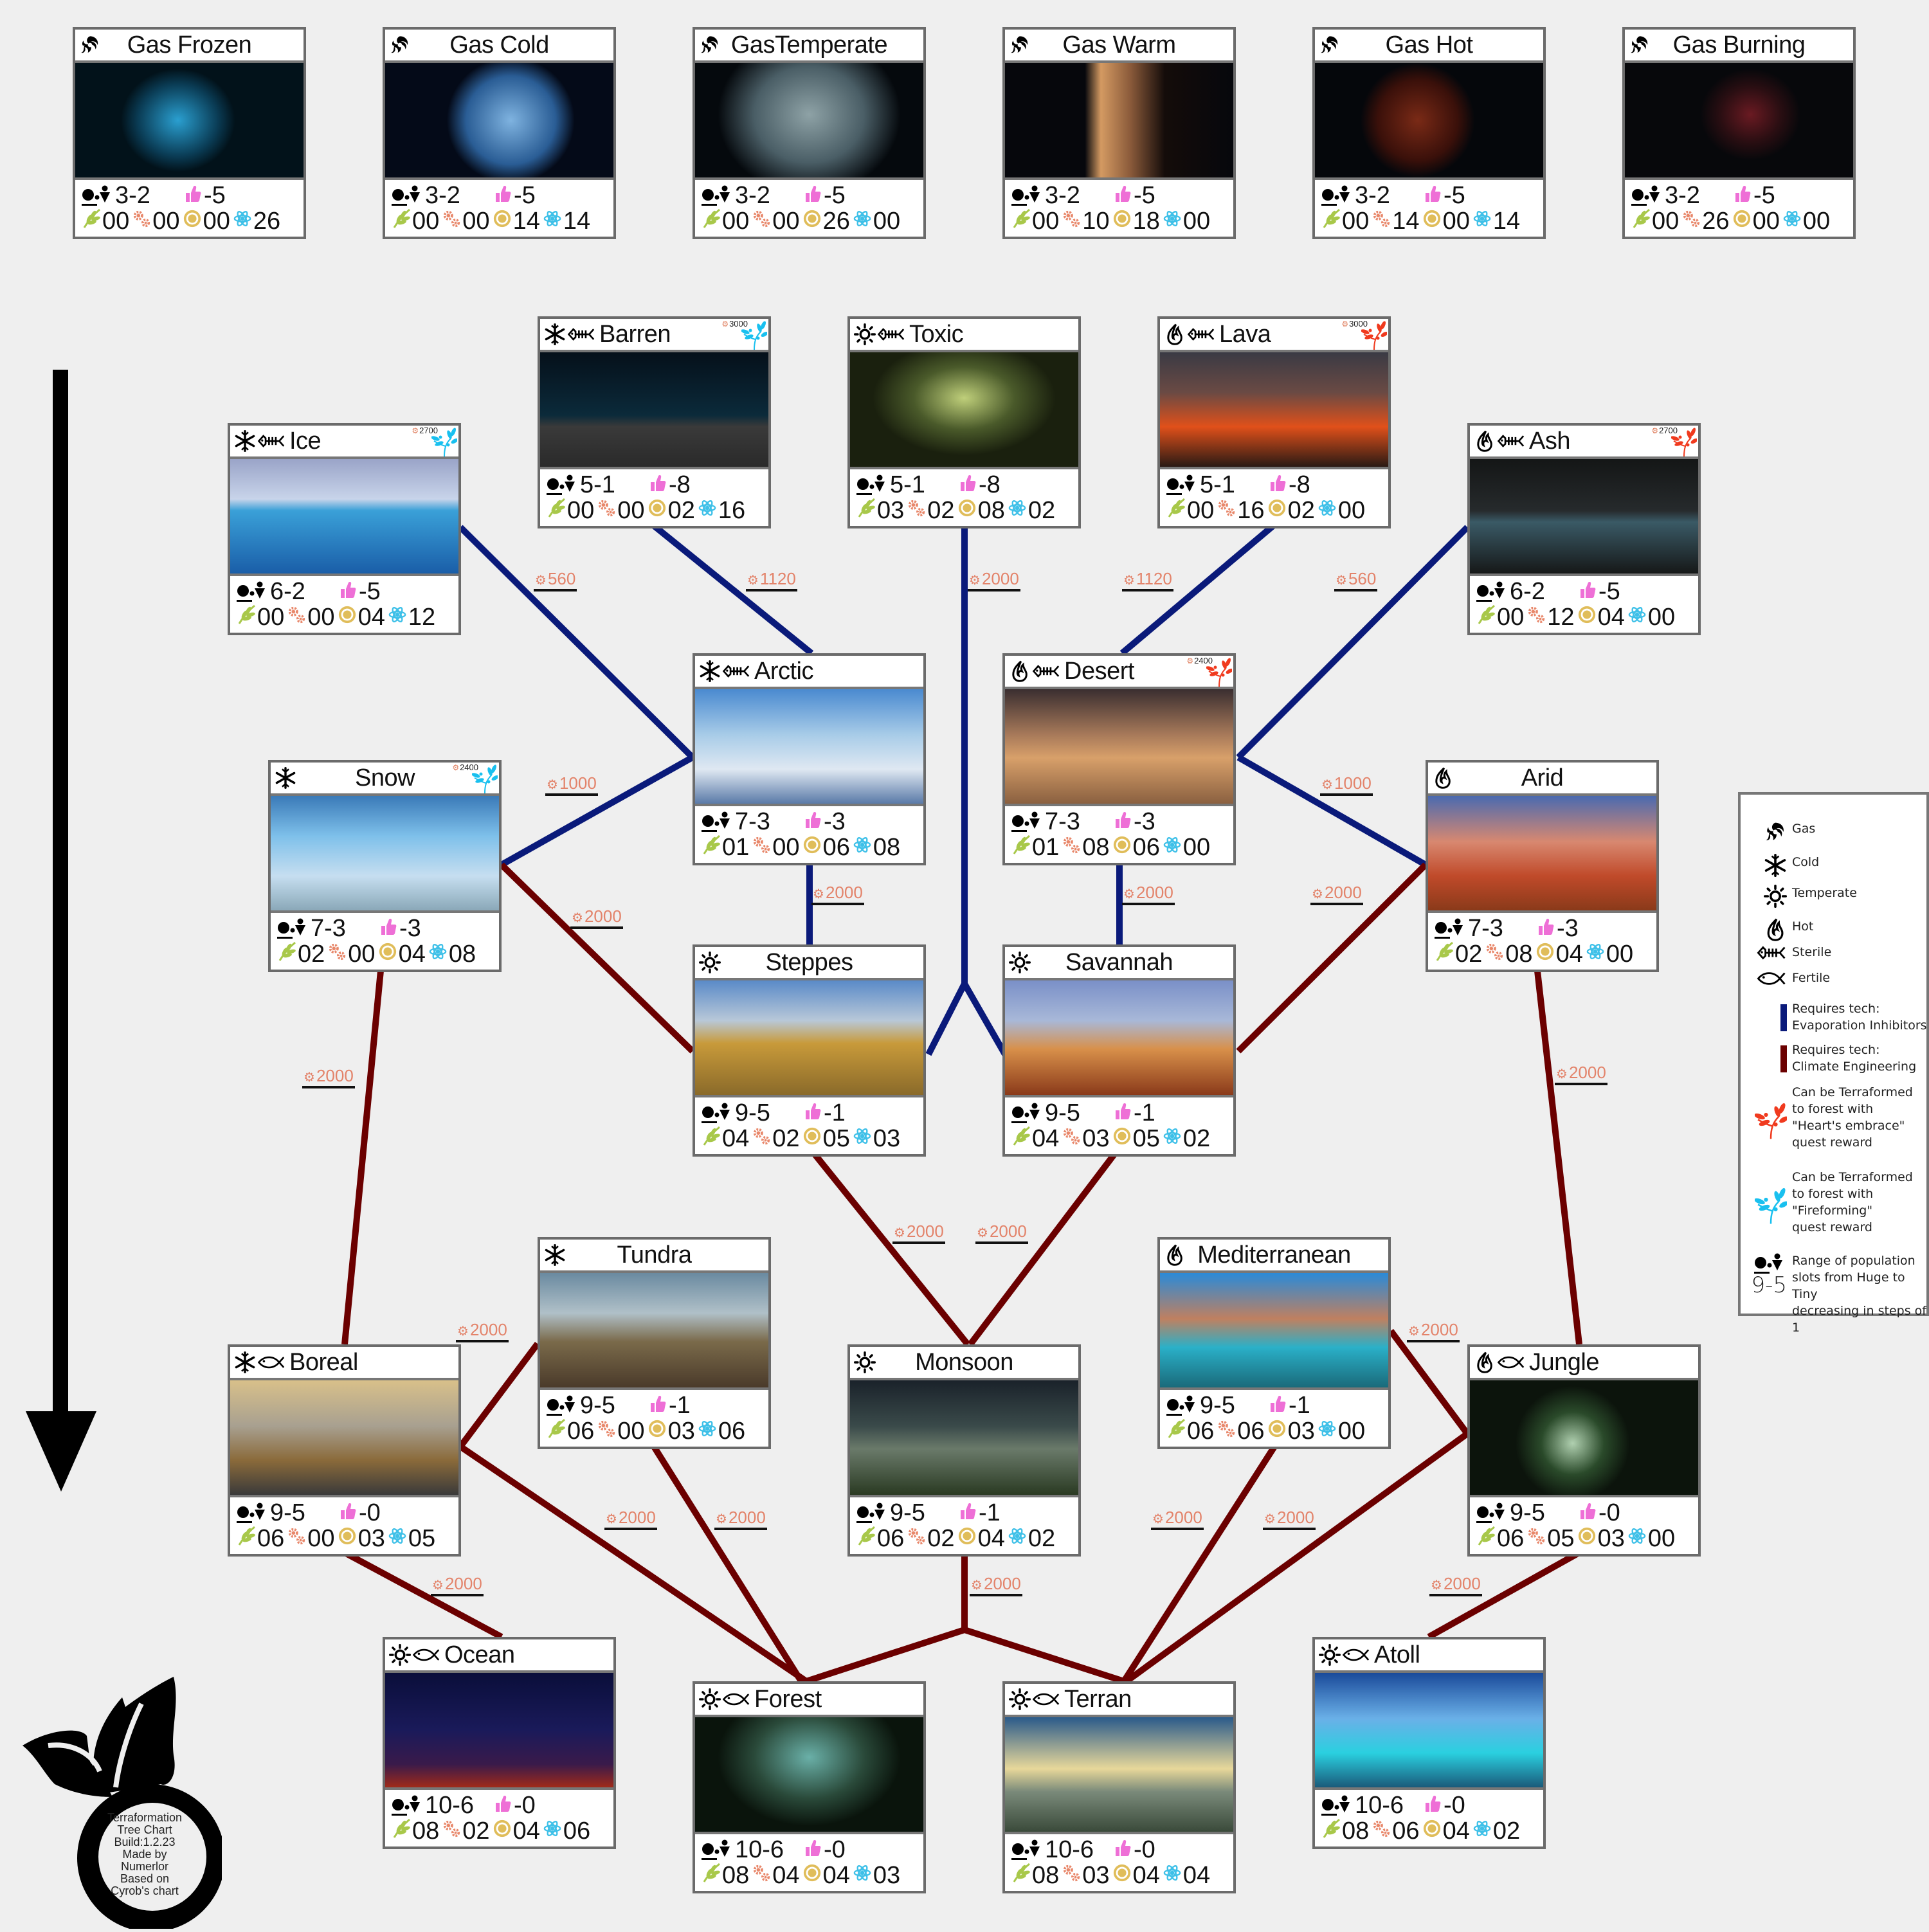  What do you see at coordinates (328, 928) in the screenshot?
I see `population-range: 7-3` at bounding box center [328, 928].